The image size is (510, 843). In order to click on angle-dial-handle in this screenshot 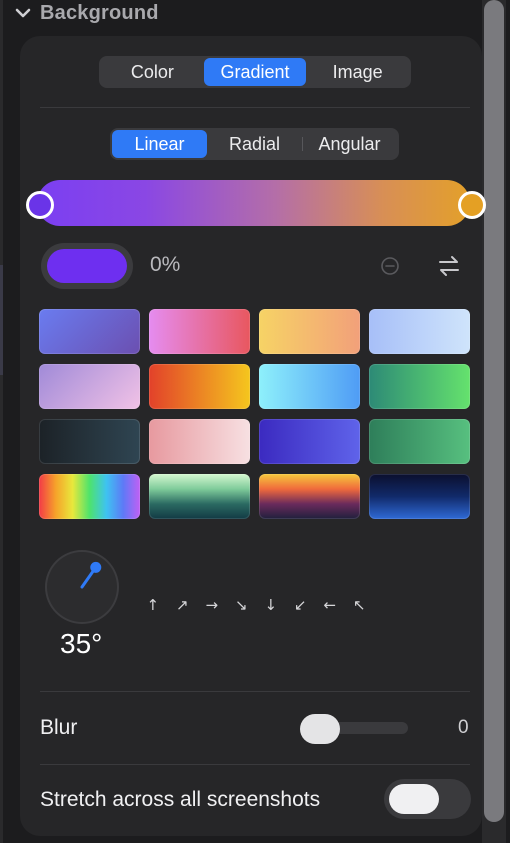, I will do `click(82, 587)`.